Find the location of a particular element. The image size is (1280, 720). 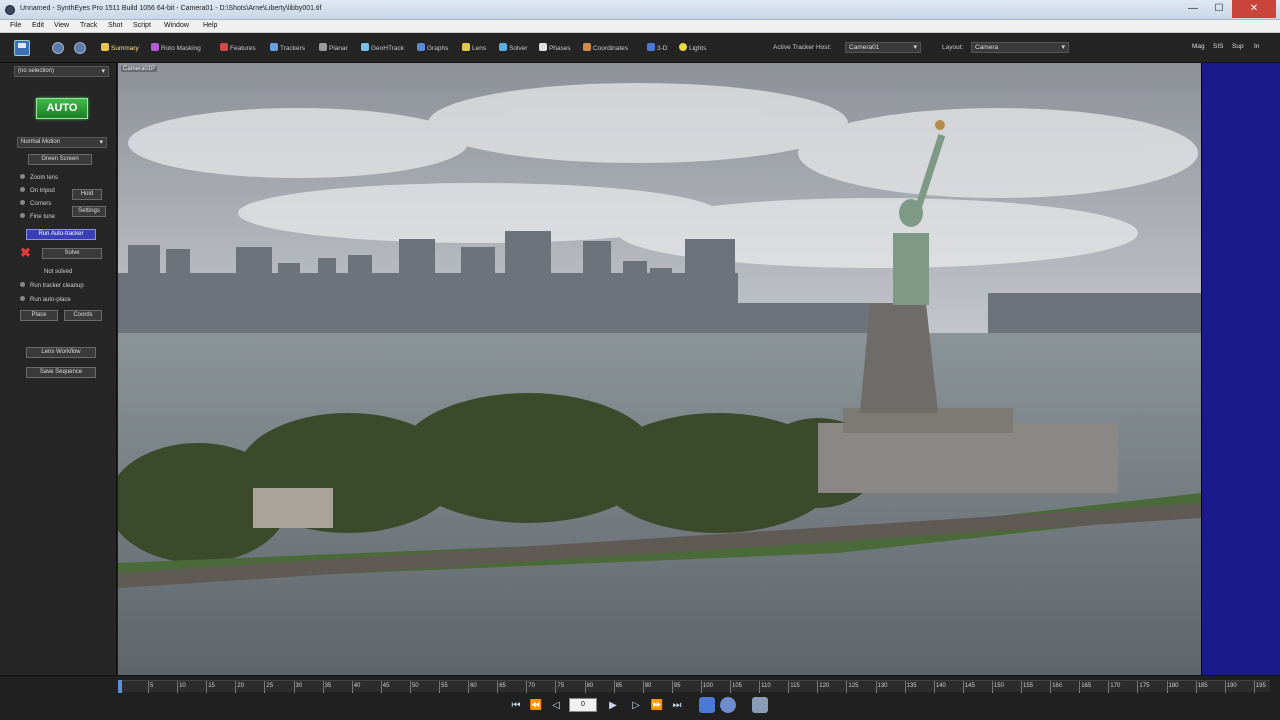

menu-shot: Shot is located at coordinates (115, 25).